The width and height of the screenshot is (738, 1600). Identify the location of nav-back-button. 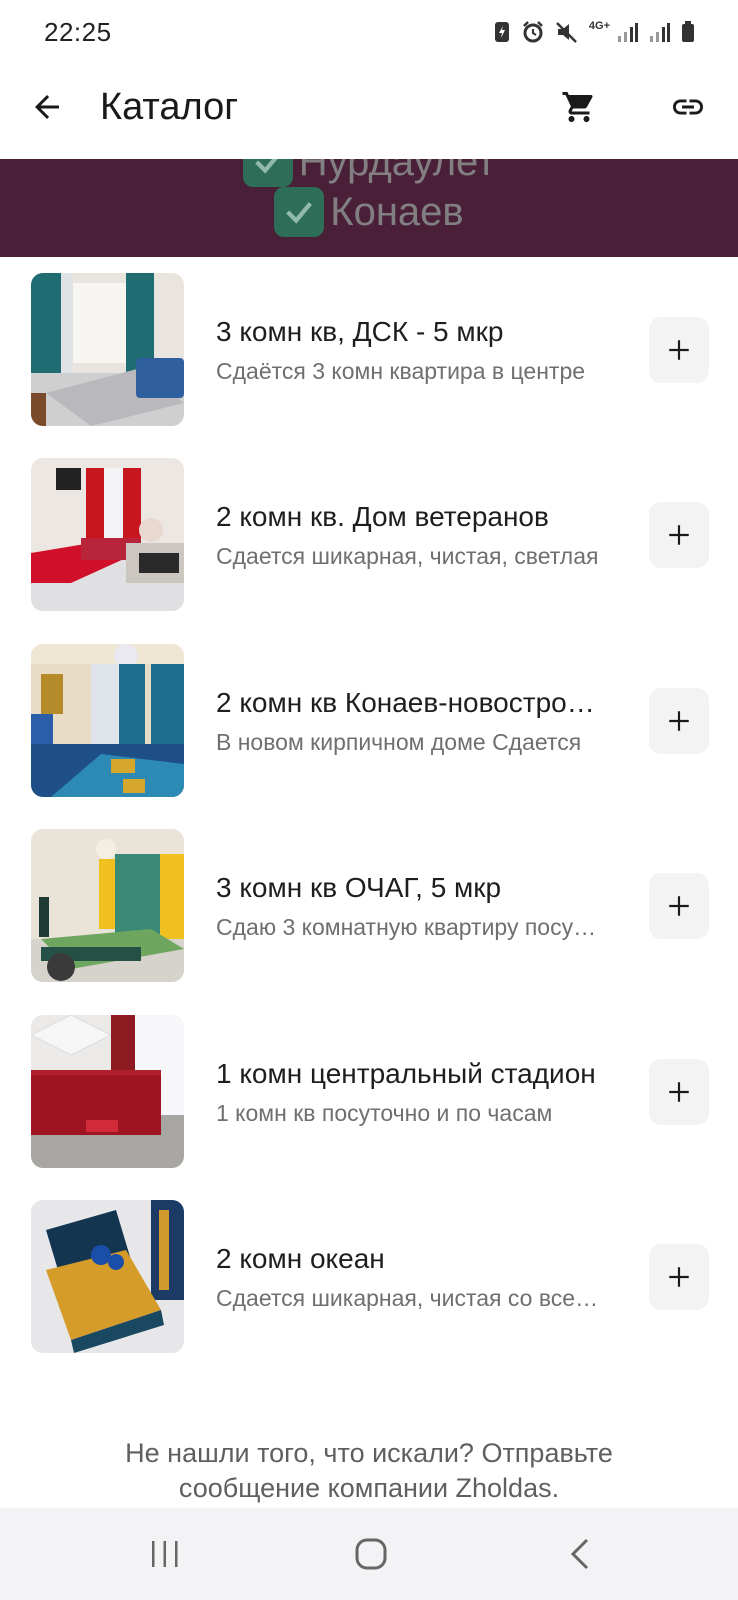
(580, 1554).